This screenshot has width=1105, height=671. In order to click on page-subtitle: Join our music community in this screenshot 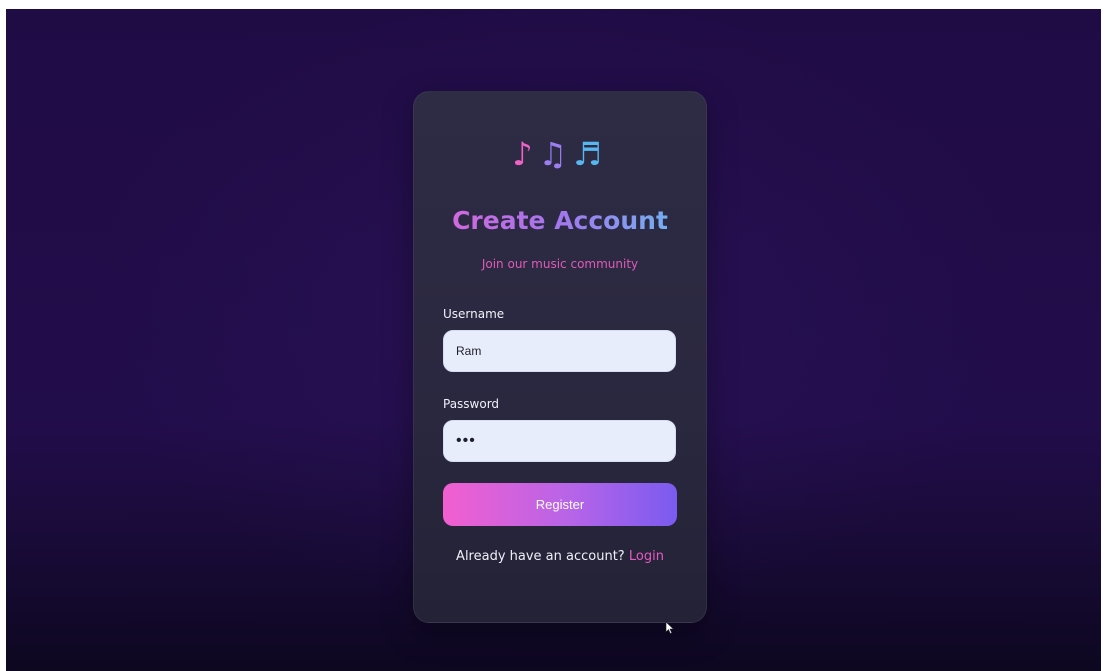, I will do `click(560, 264)`.